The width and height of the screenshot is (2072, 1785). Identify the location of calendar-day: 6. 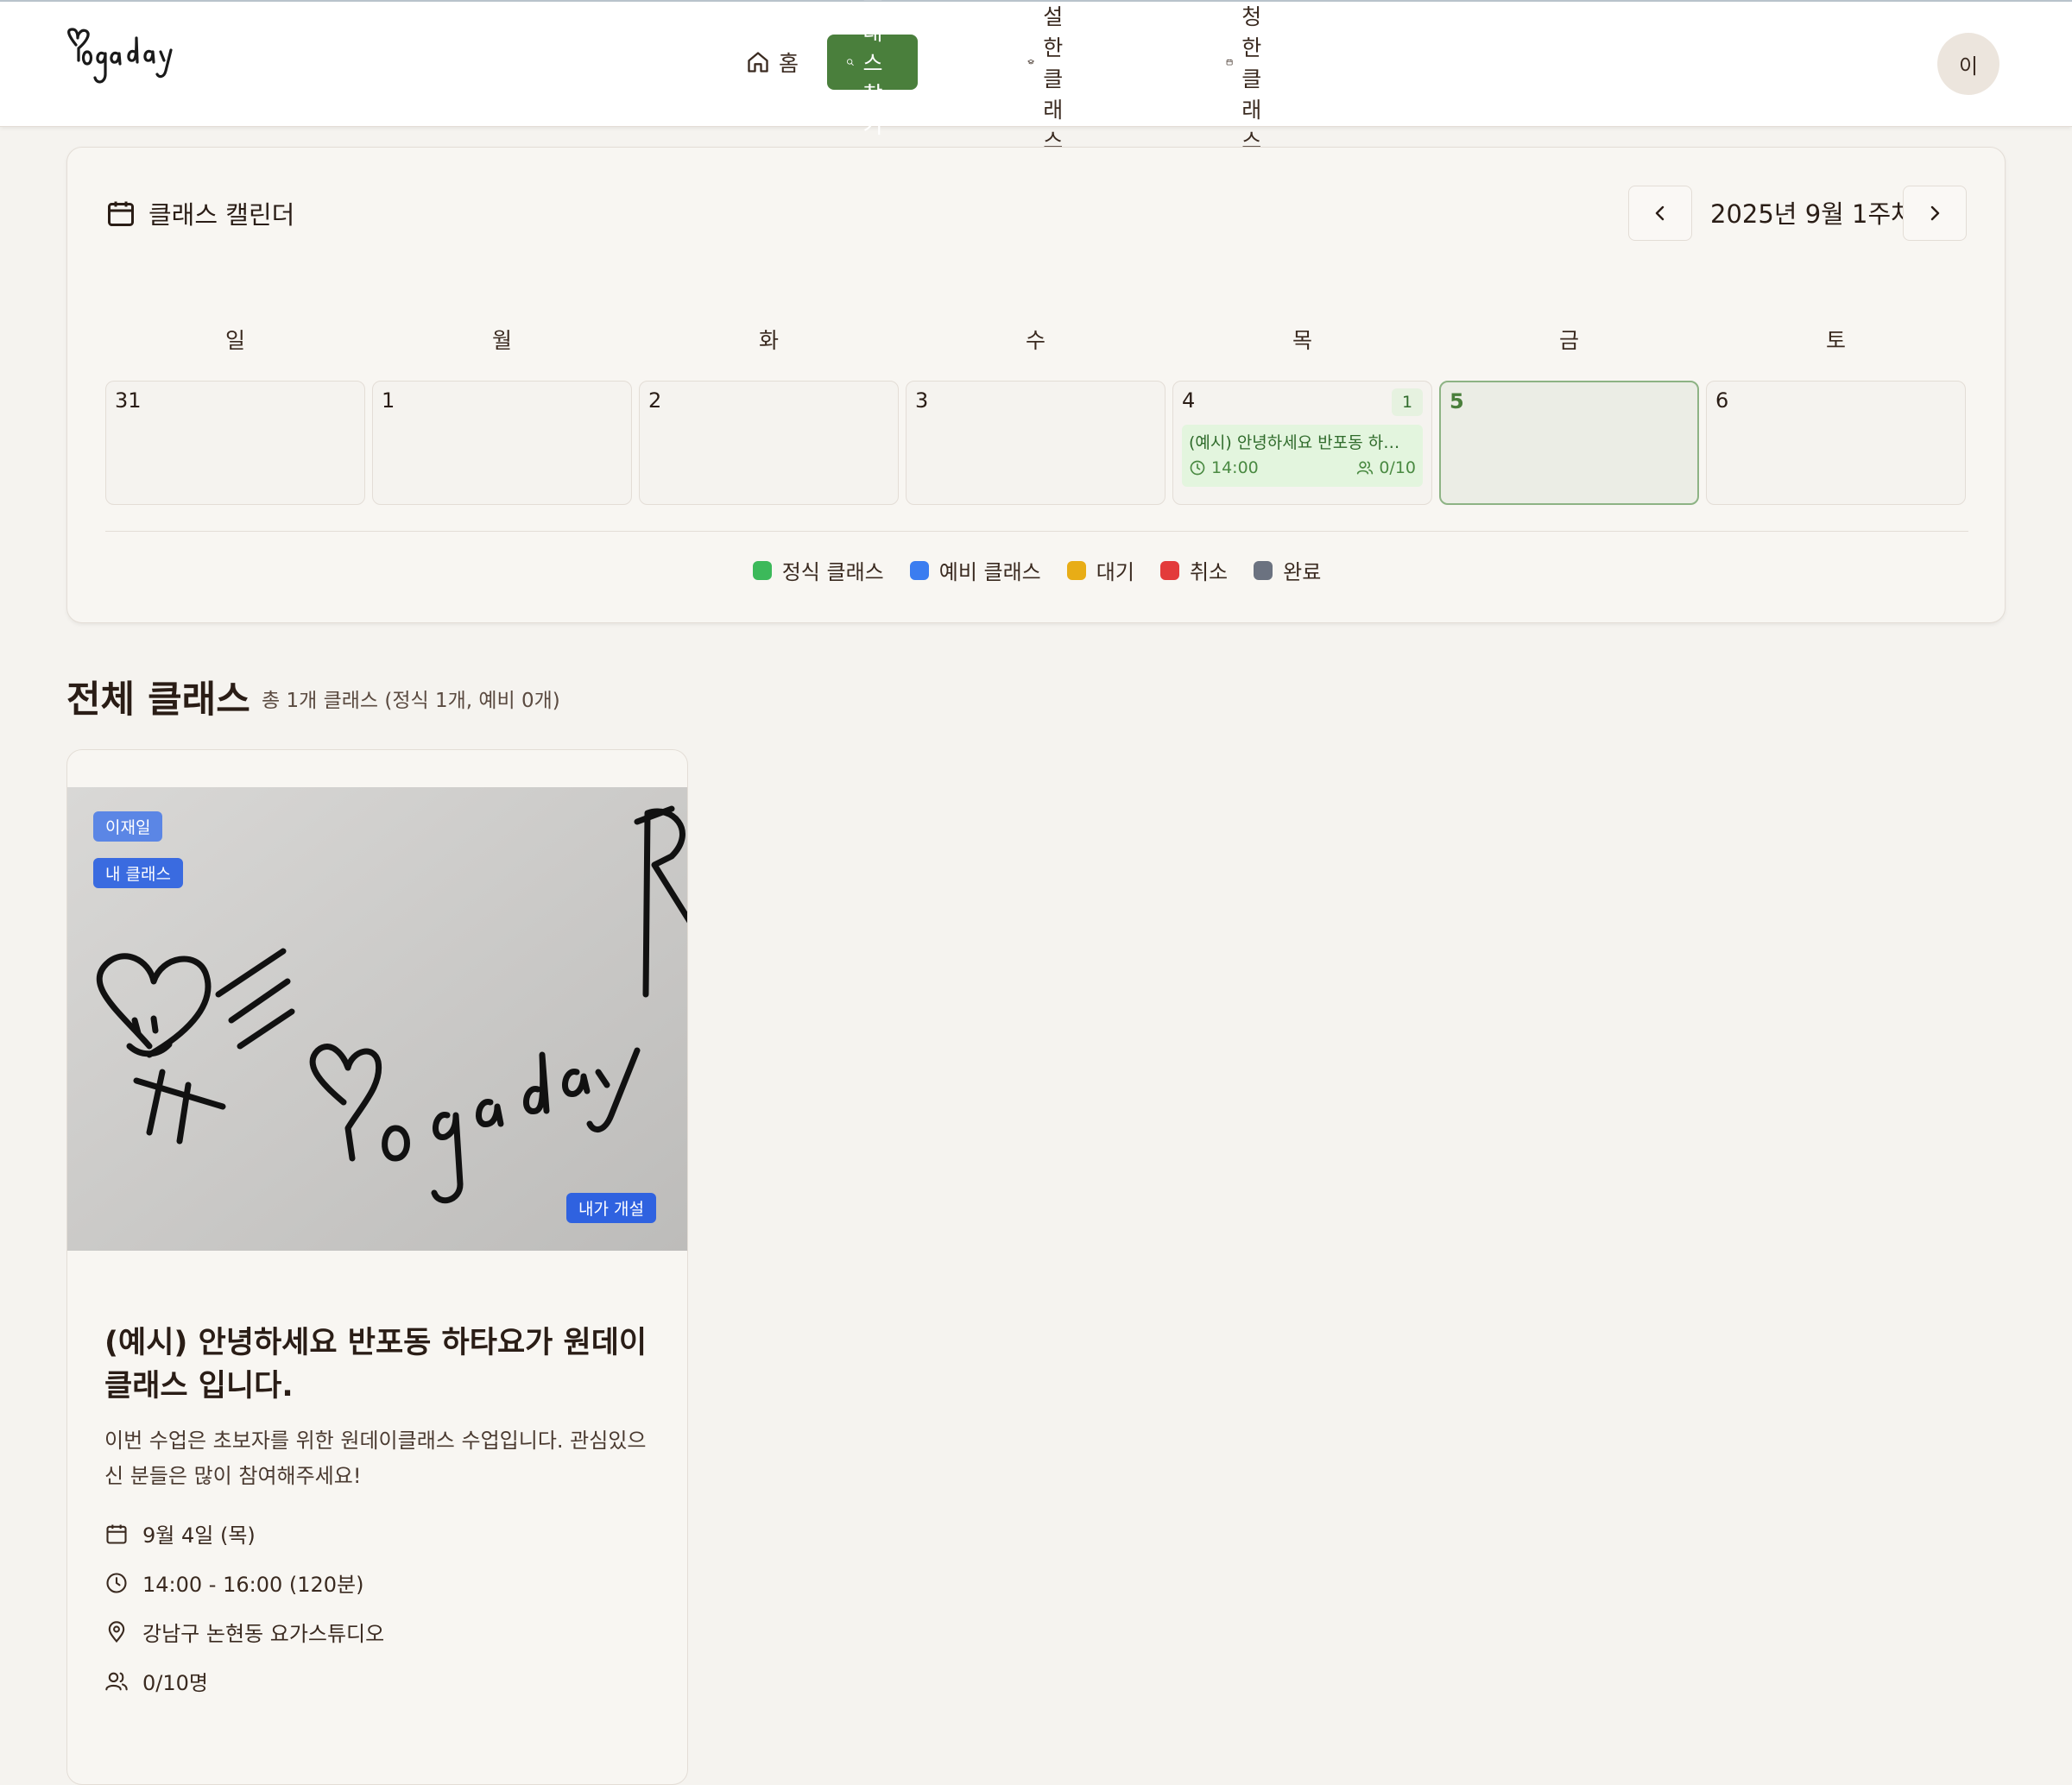
(1836, 443).